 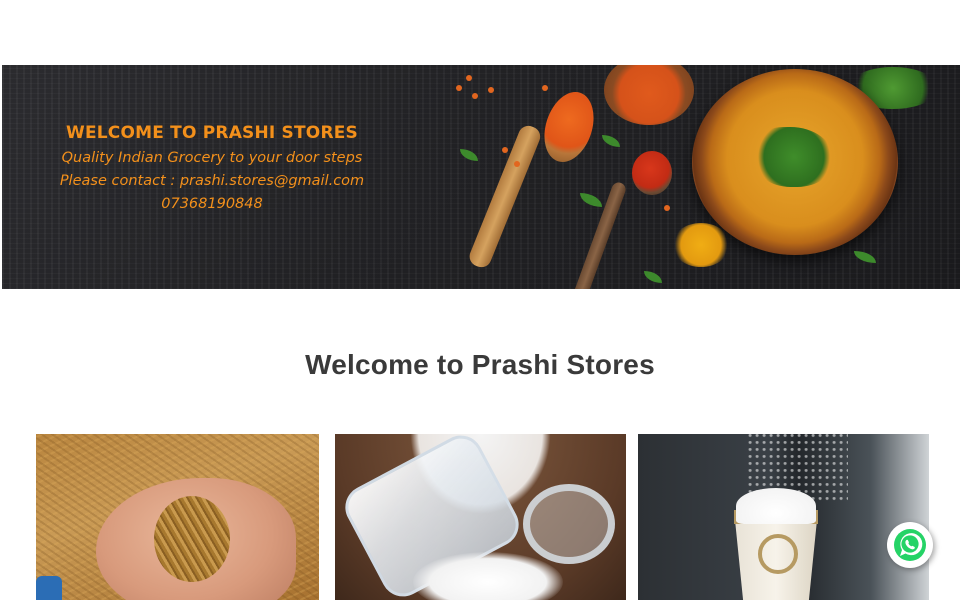 I want to click on whatsapp-icon, so click(x=910, y=545).